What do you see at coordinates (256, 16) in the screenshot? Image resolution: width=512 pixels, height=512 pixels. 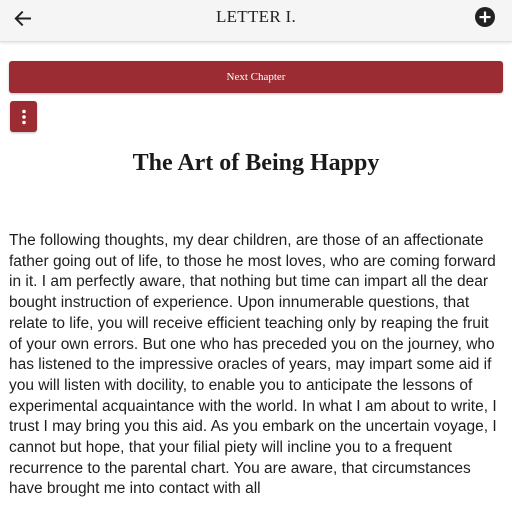 I see `page-title: LETTER I.` at bounding box center [256, 16].